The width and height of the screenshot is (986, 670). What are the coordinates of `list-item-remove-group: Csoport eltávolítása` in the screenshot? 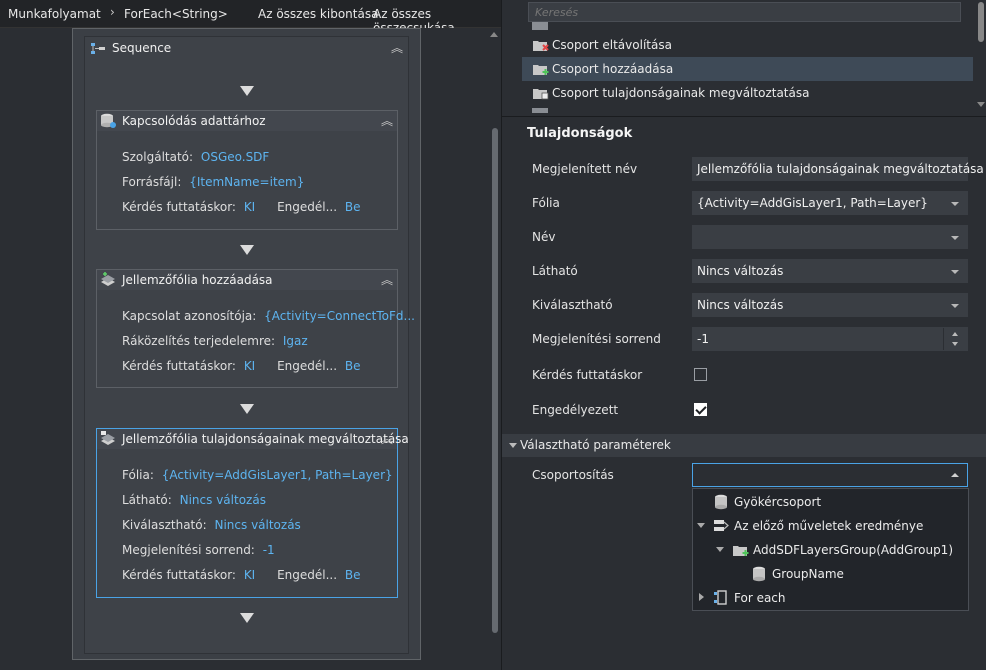 It's located at (747, 45).